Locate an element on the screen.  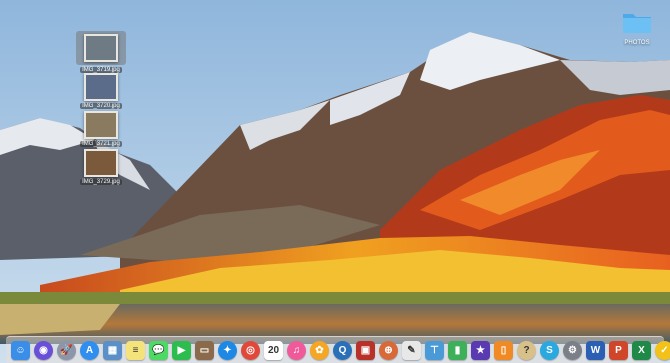
skype-icon: S is located at coordinates (549, 350).